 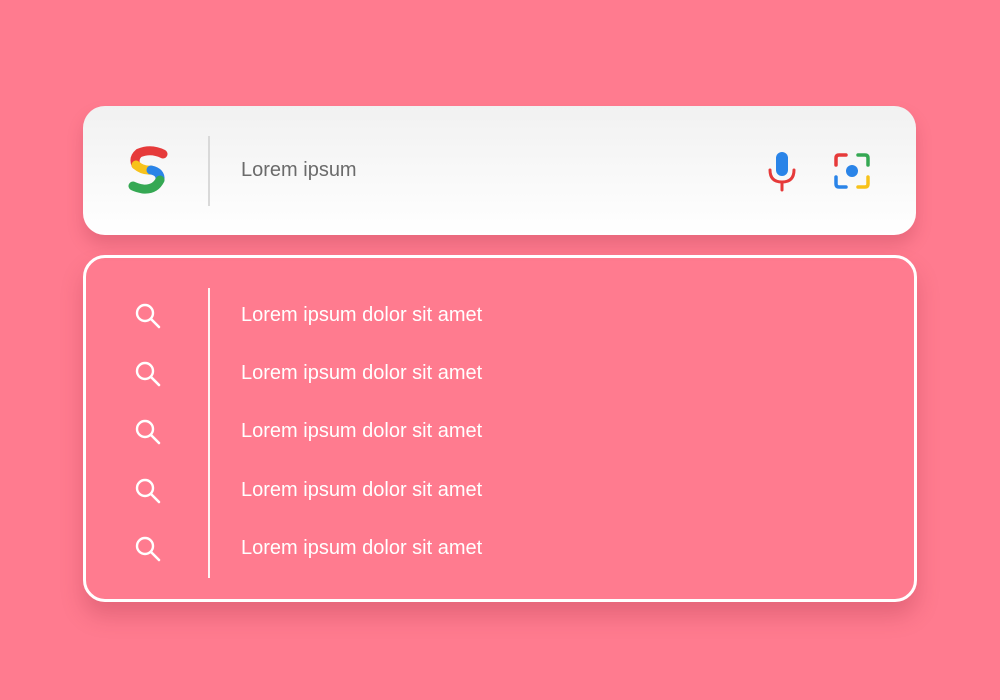 What do you see at coordinates (209, 171) in the screenshot?
I see `search-bar-divider` at bounding box center [209, 171].